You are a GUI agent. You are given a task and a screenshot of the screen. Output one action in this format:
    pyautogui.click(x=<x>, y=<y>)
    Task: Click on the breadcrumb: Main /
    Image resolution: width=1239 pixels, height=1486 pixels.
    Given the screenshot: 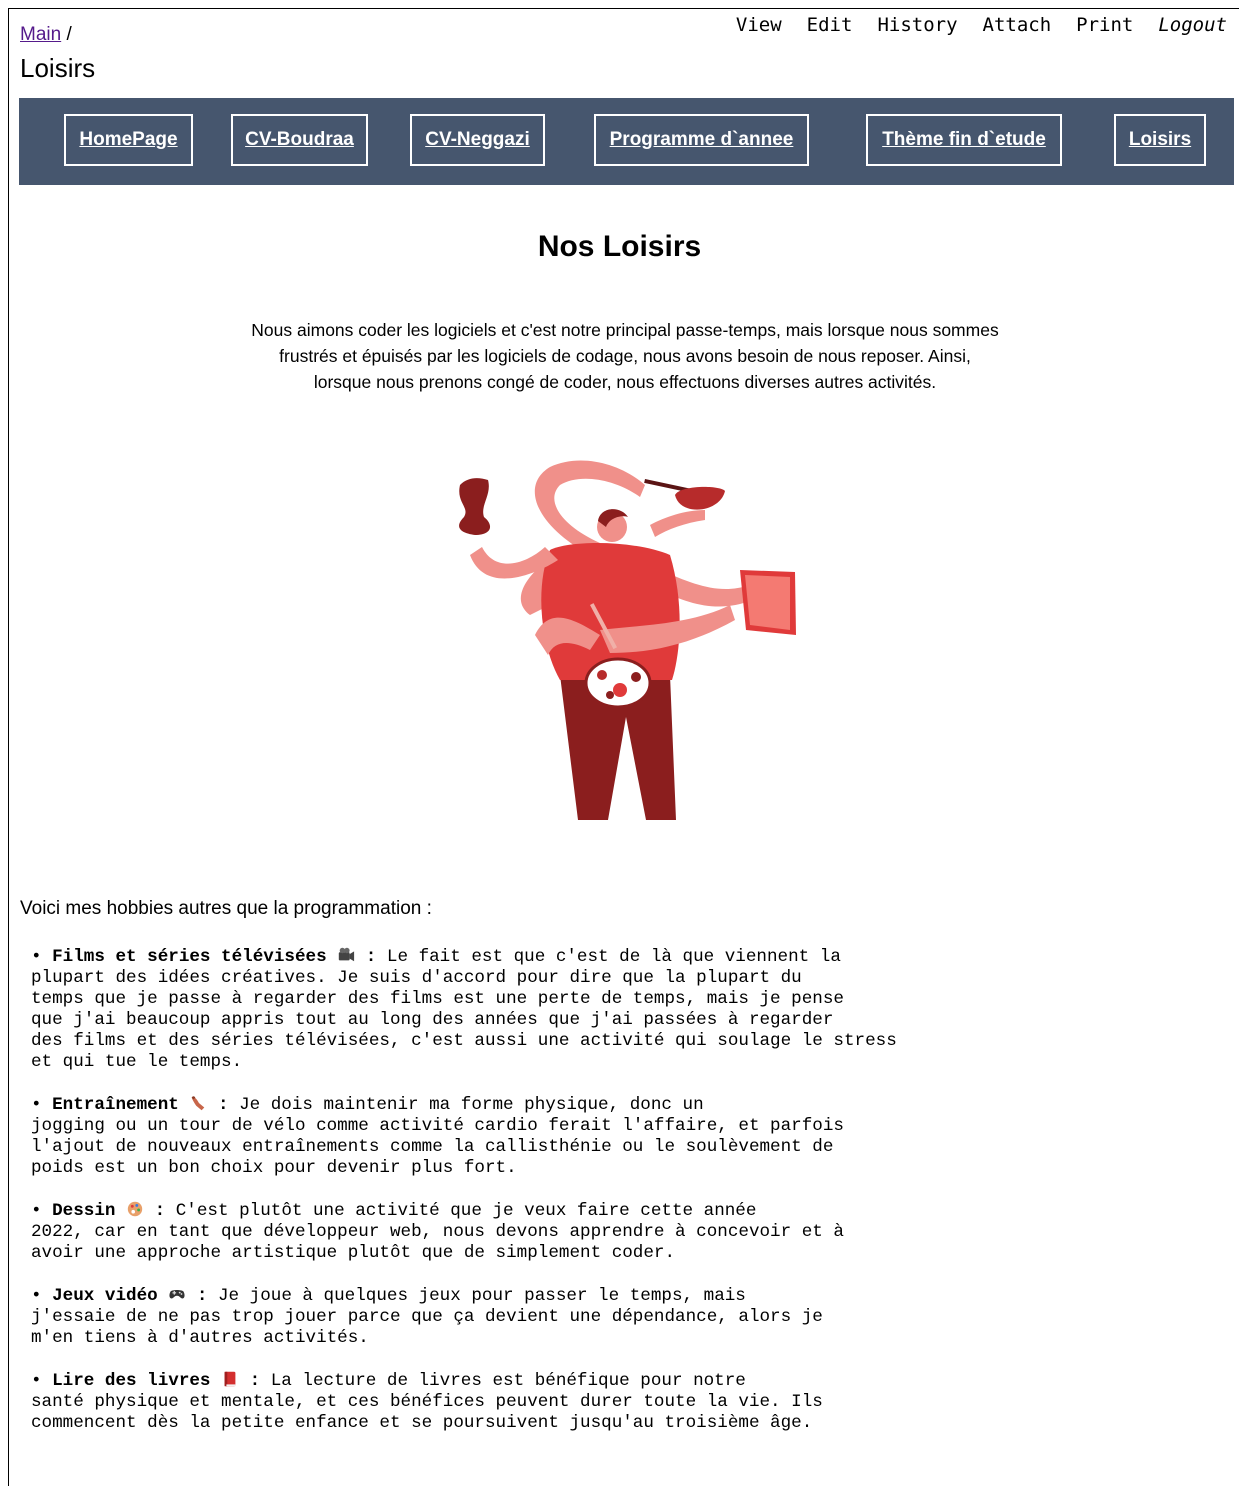 What is the action you would take?
    pyautogui.click(x=46, y=35)
    